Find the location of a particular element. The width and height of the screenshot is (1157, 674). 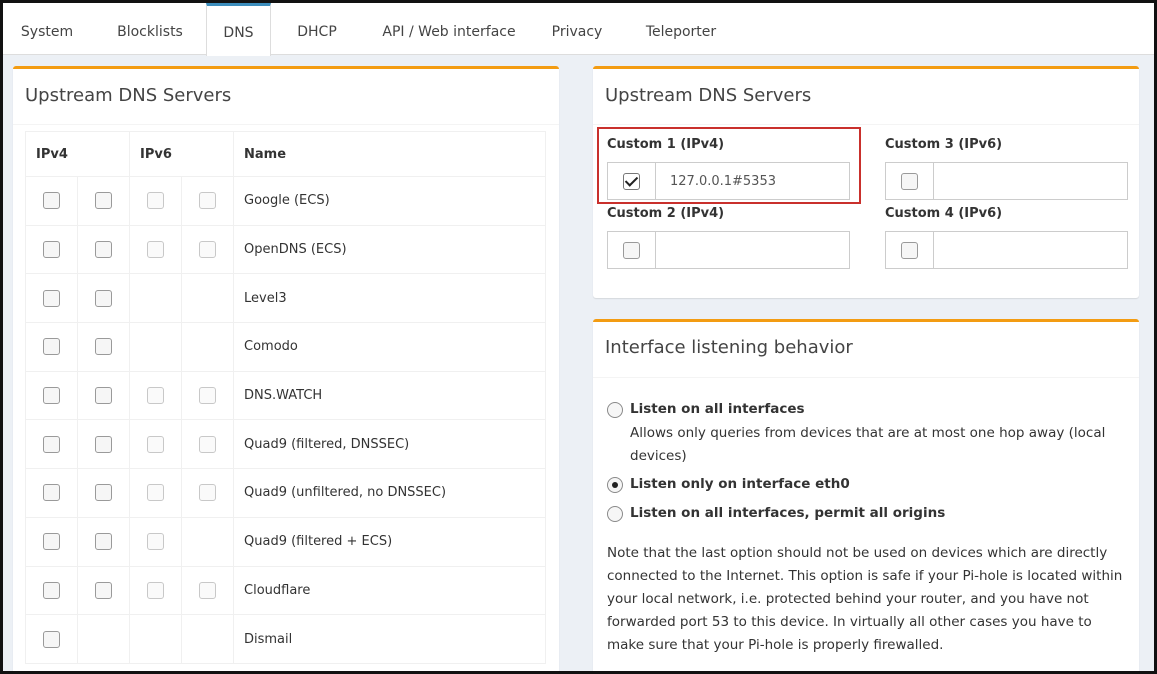

server-name: OpenDNS (ECS) is located at coordinates (389, 249).